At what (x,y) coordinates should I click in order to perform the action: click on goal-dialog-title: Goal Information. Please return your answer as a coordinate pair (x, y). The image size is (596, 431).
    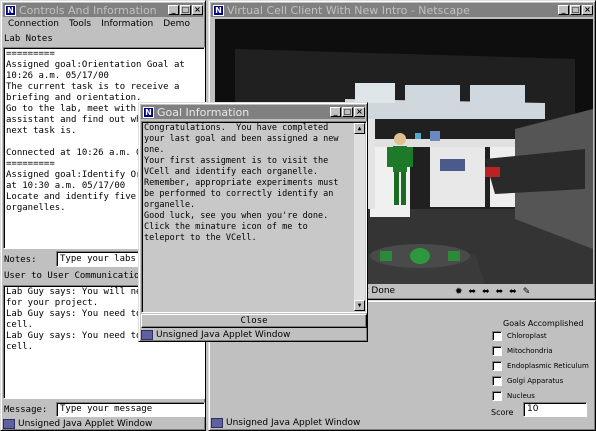
    Looking at the image, I should click on (203, 112).